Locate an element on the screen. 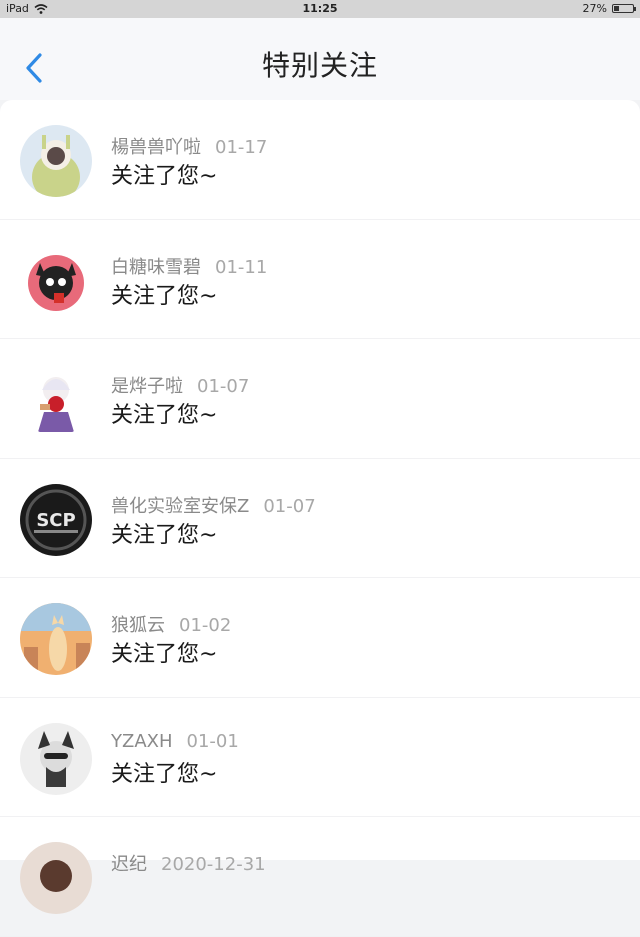  avatar: SCP is located at coordinates (56, 519).